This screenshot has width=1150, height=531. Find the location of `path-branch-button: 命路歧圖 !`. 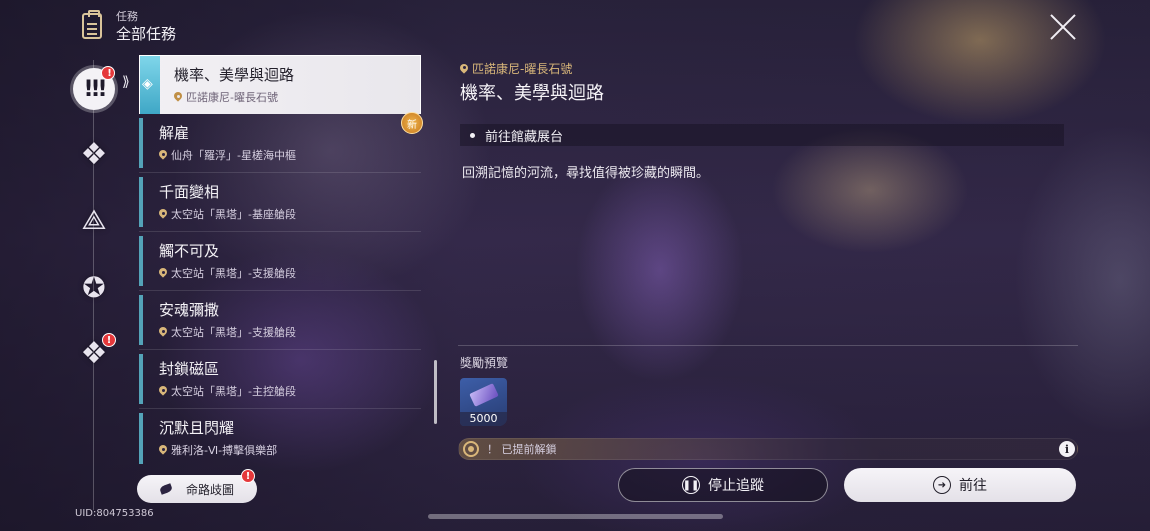

path-branch-button: 命路歧圖 ! is located at coordinates (197, 486).